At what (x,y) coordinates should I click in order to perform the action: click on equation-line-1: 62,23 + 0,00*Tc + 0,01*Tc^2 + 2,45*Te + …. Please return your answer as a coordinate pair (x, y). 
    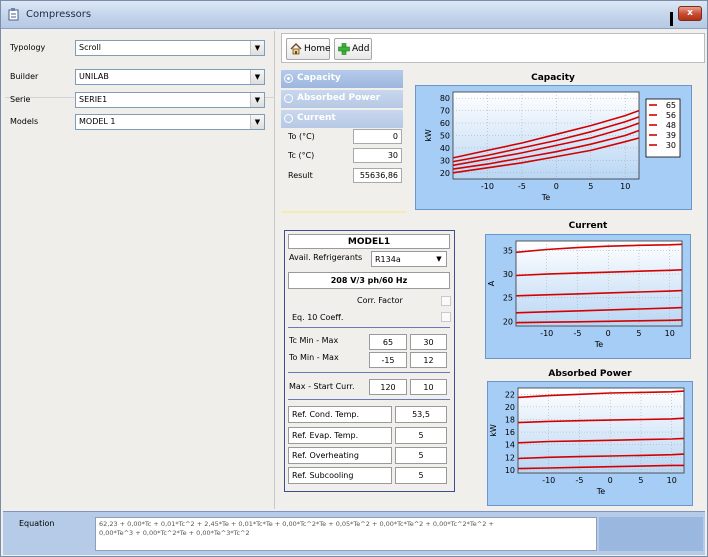
    Looking at the image, I should click on (296, 524).